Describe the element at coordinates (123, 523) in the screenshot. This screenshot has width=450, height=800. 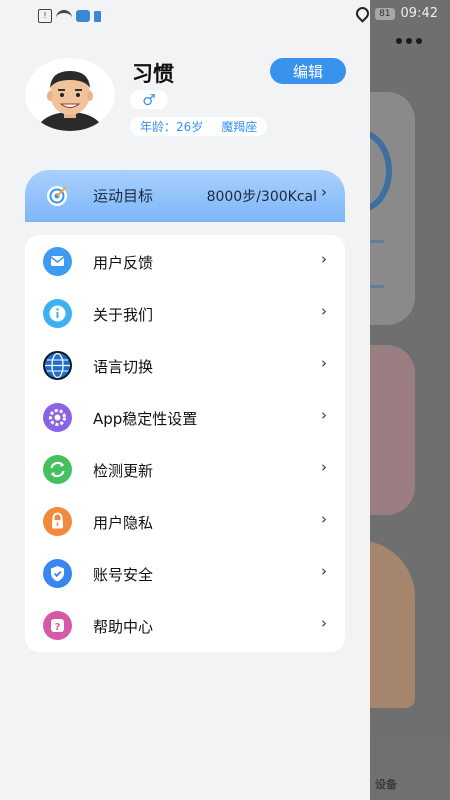
I see `menu-item-label: 用户隐私` at that location.